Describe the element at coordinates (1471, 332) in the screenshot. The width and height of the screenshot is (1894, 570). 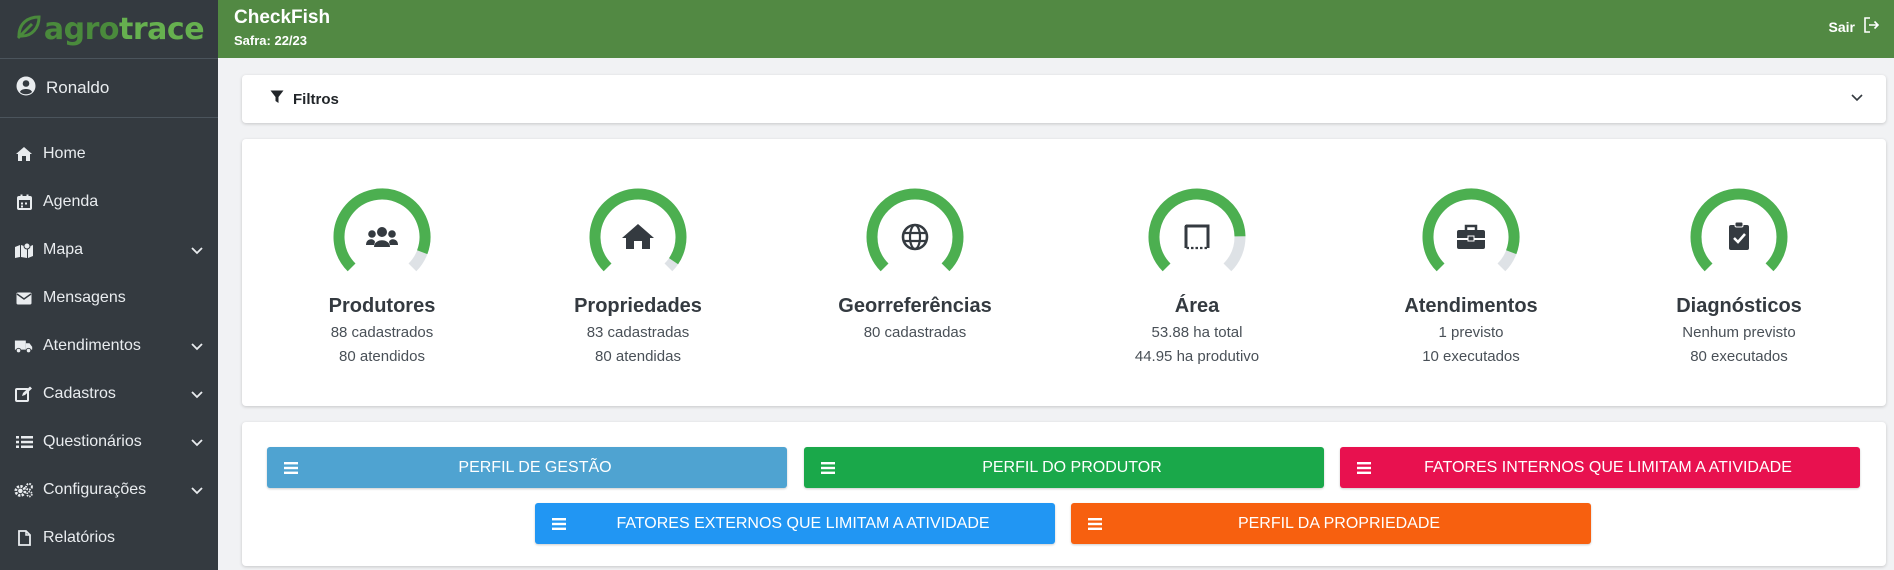
I see `stat-line1: 1 previsto` at that location.